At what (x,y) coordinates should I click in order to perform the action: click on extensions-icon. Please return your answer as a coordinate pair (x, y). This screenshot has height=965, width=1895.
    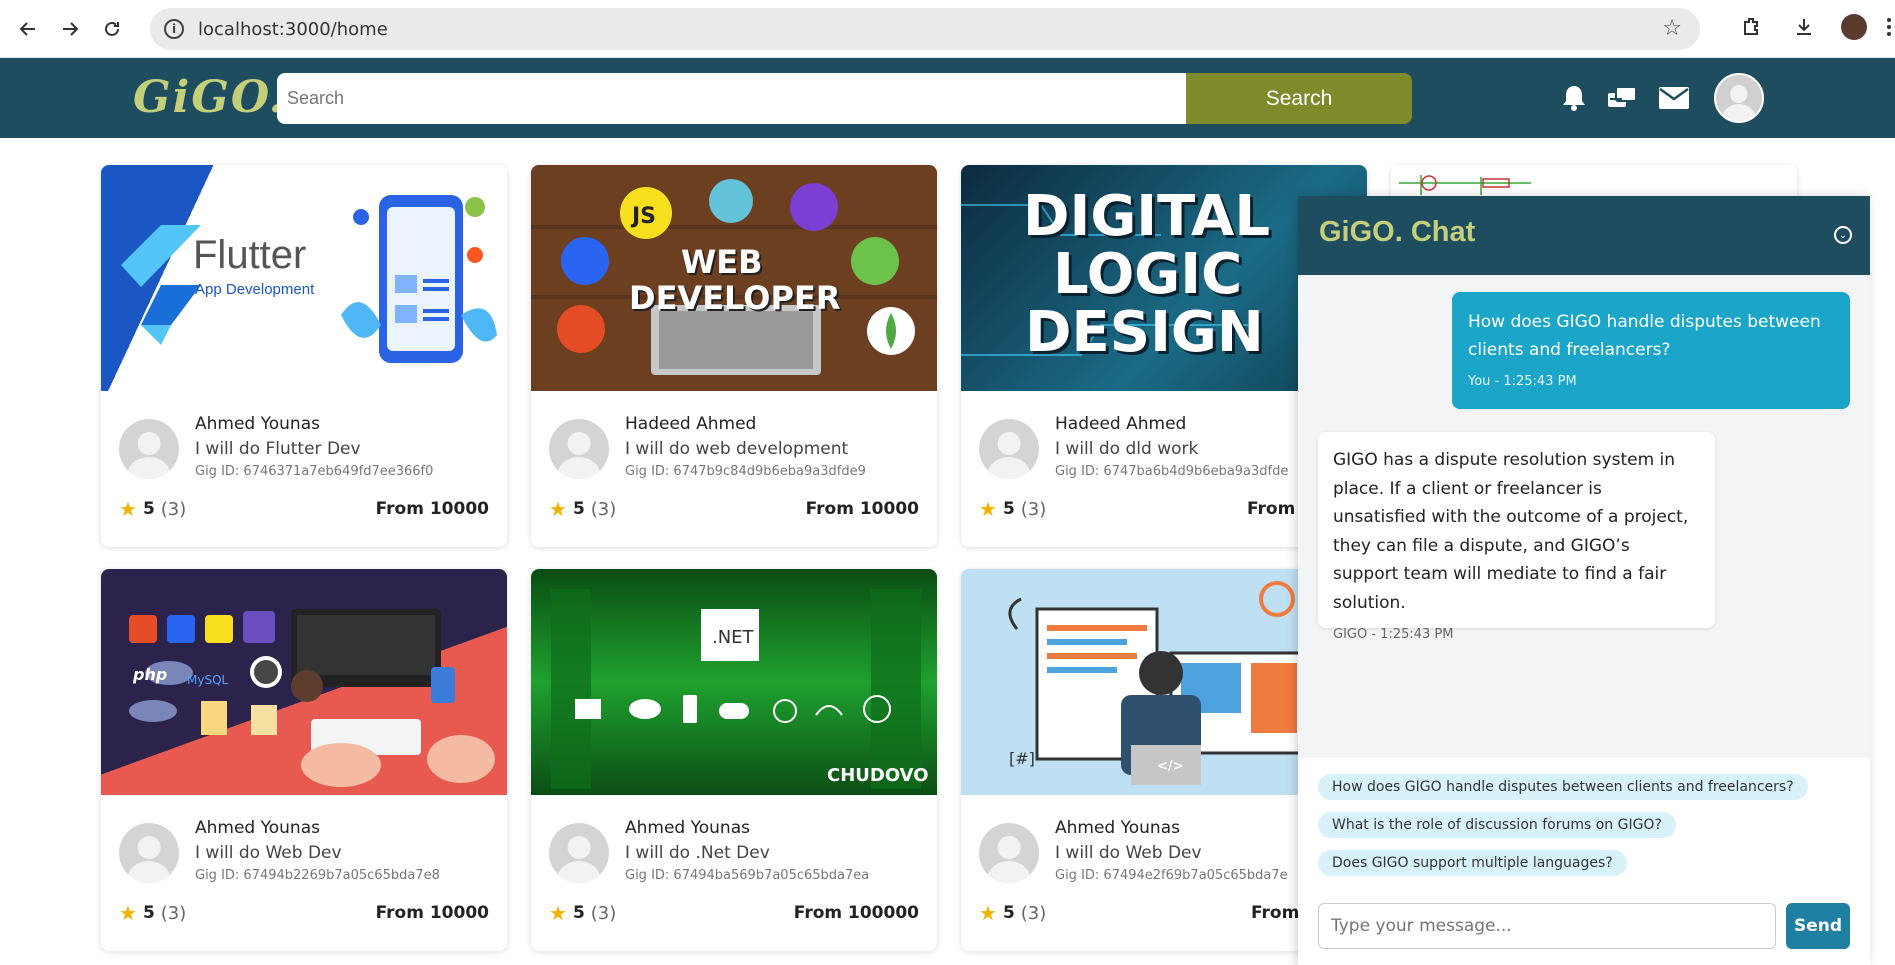
    Looking at the image, I should click on (1752, 27).